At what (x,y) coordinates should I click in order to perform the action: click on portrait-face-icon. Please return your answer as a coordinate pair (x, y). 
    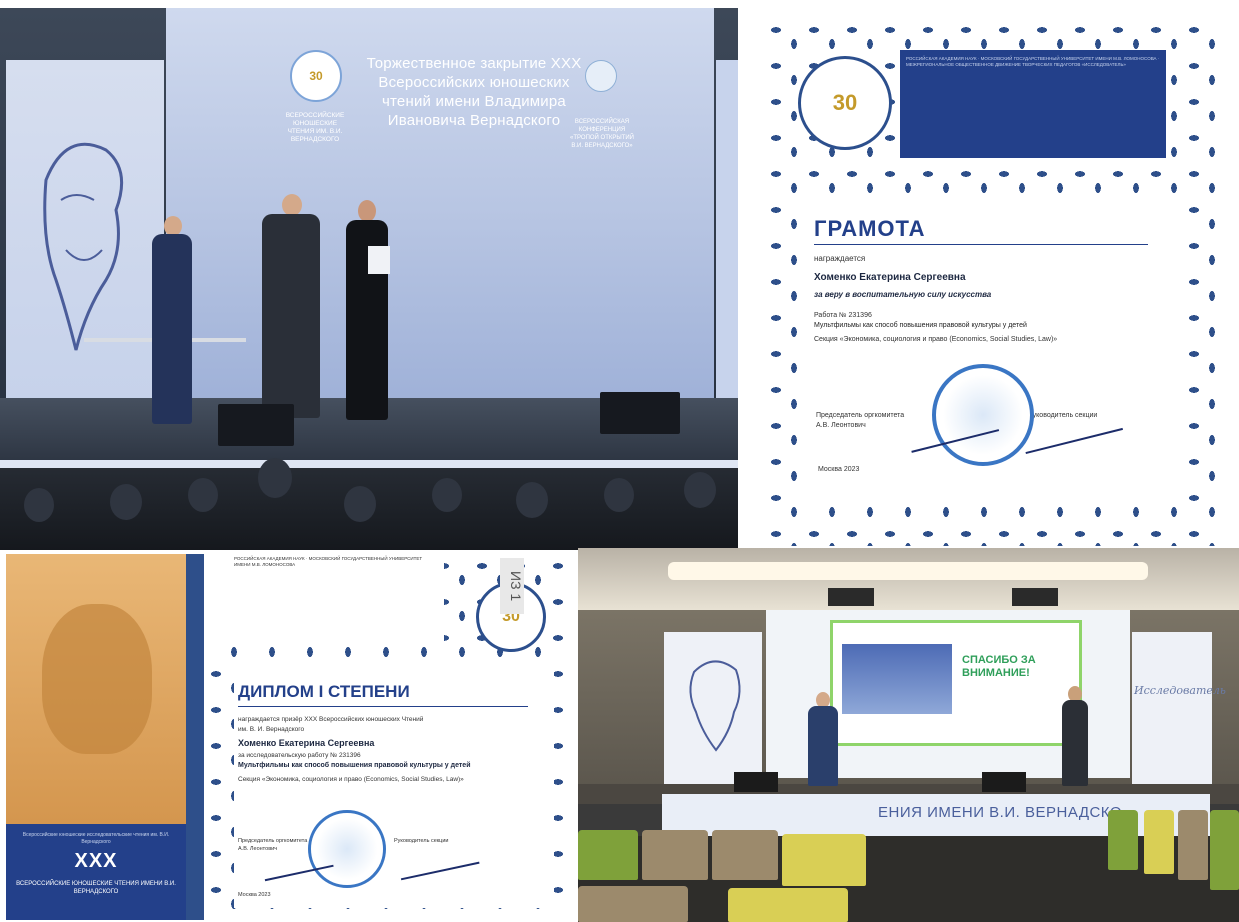
    Looking at the image, I should click on (97, 679).